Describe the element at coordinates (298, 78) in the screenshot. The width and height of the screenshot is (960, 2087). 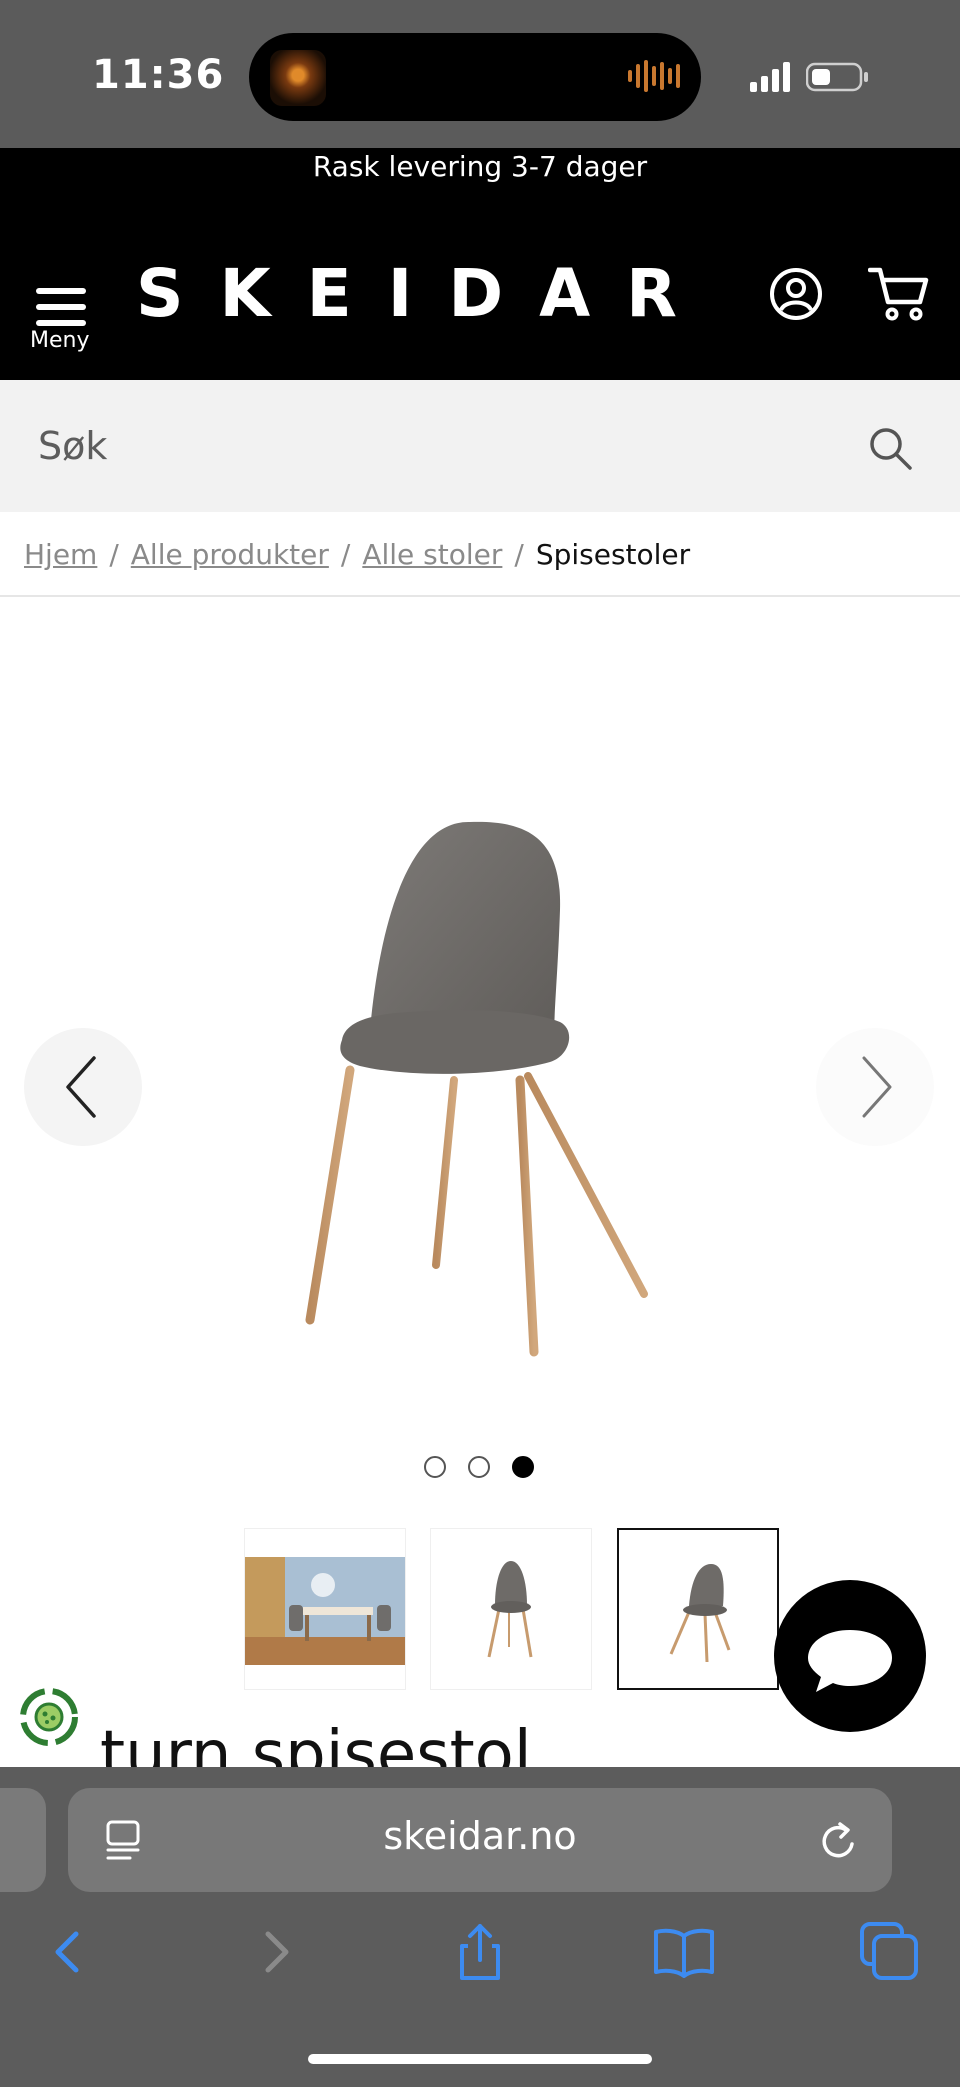
I see `now-playing-artwork` at that location.